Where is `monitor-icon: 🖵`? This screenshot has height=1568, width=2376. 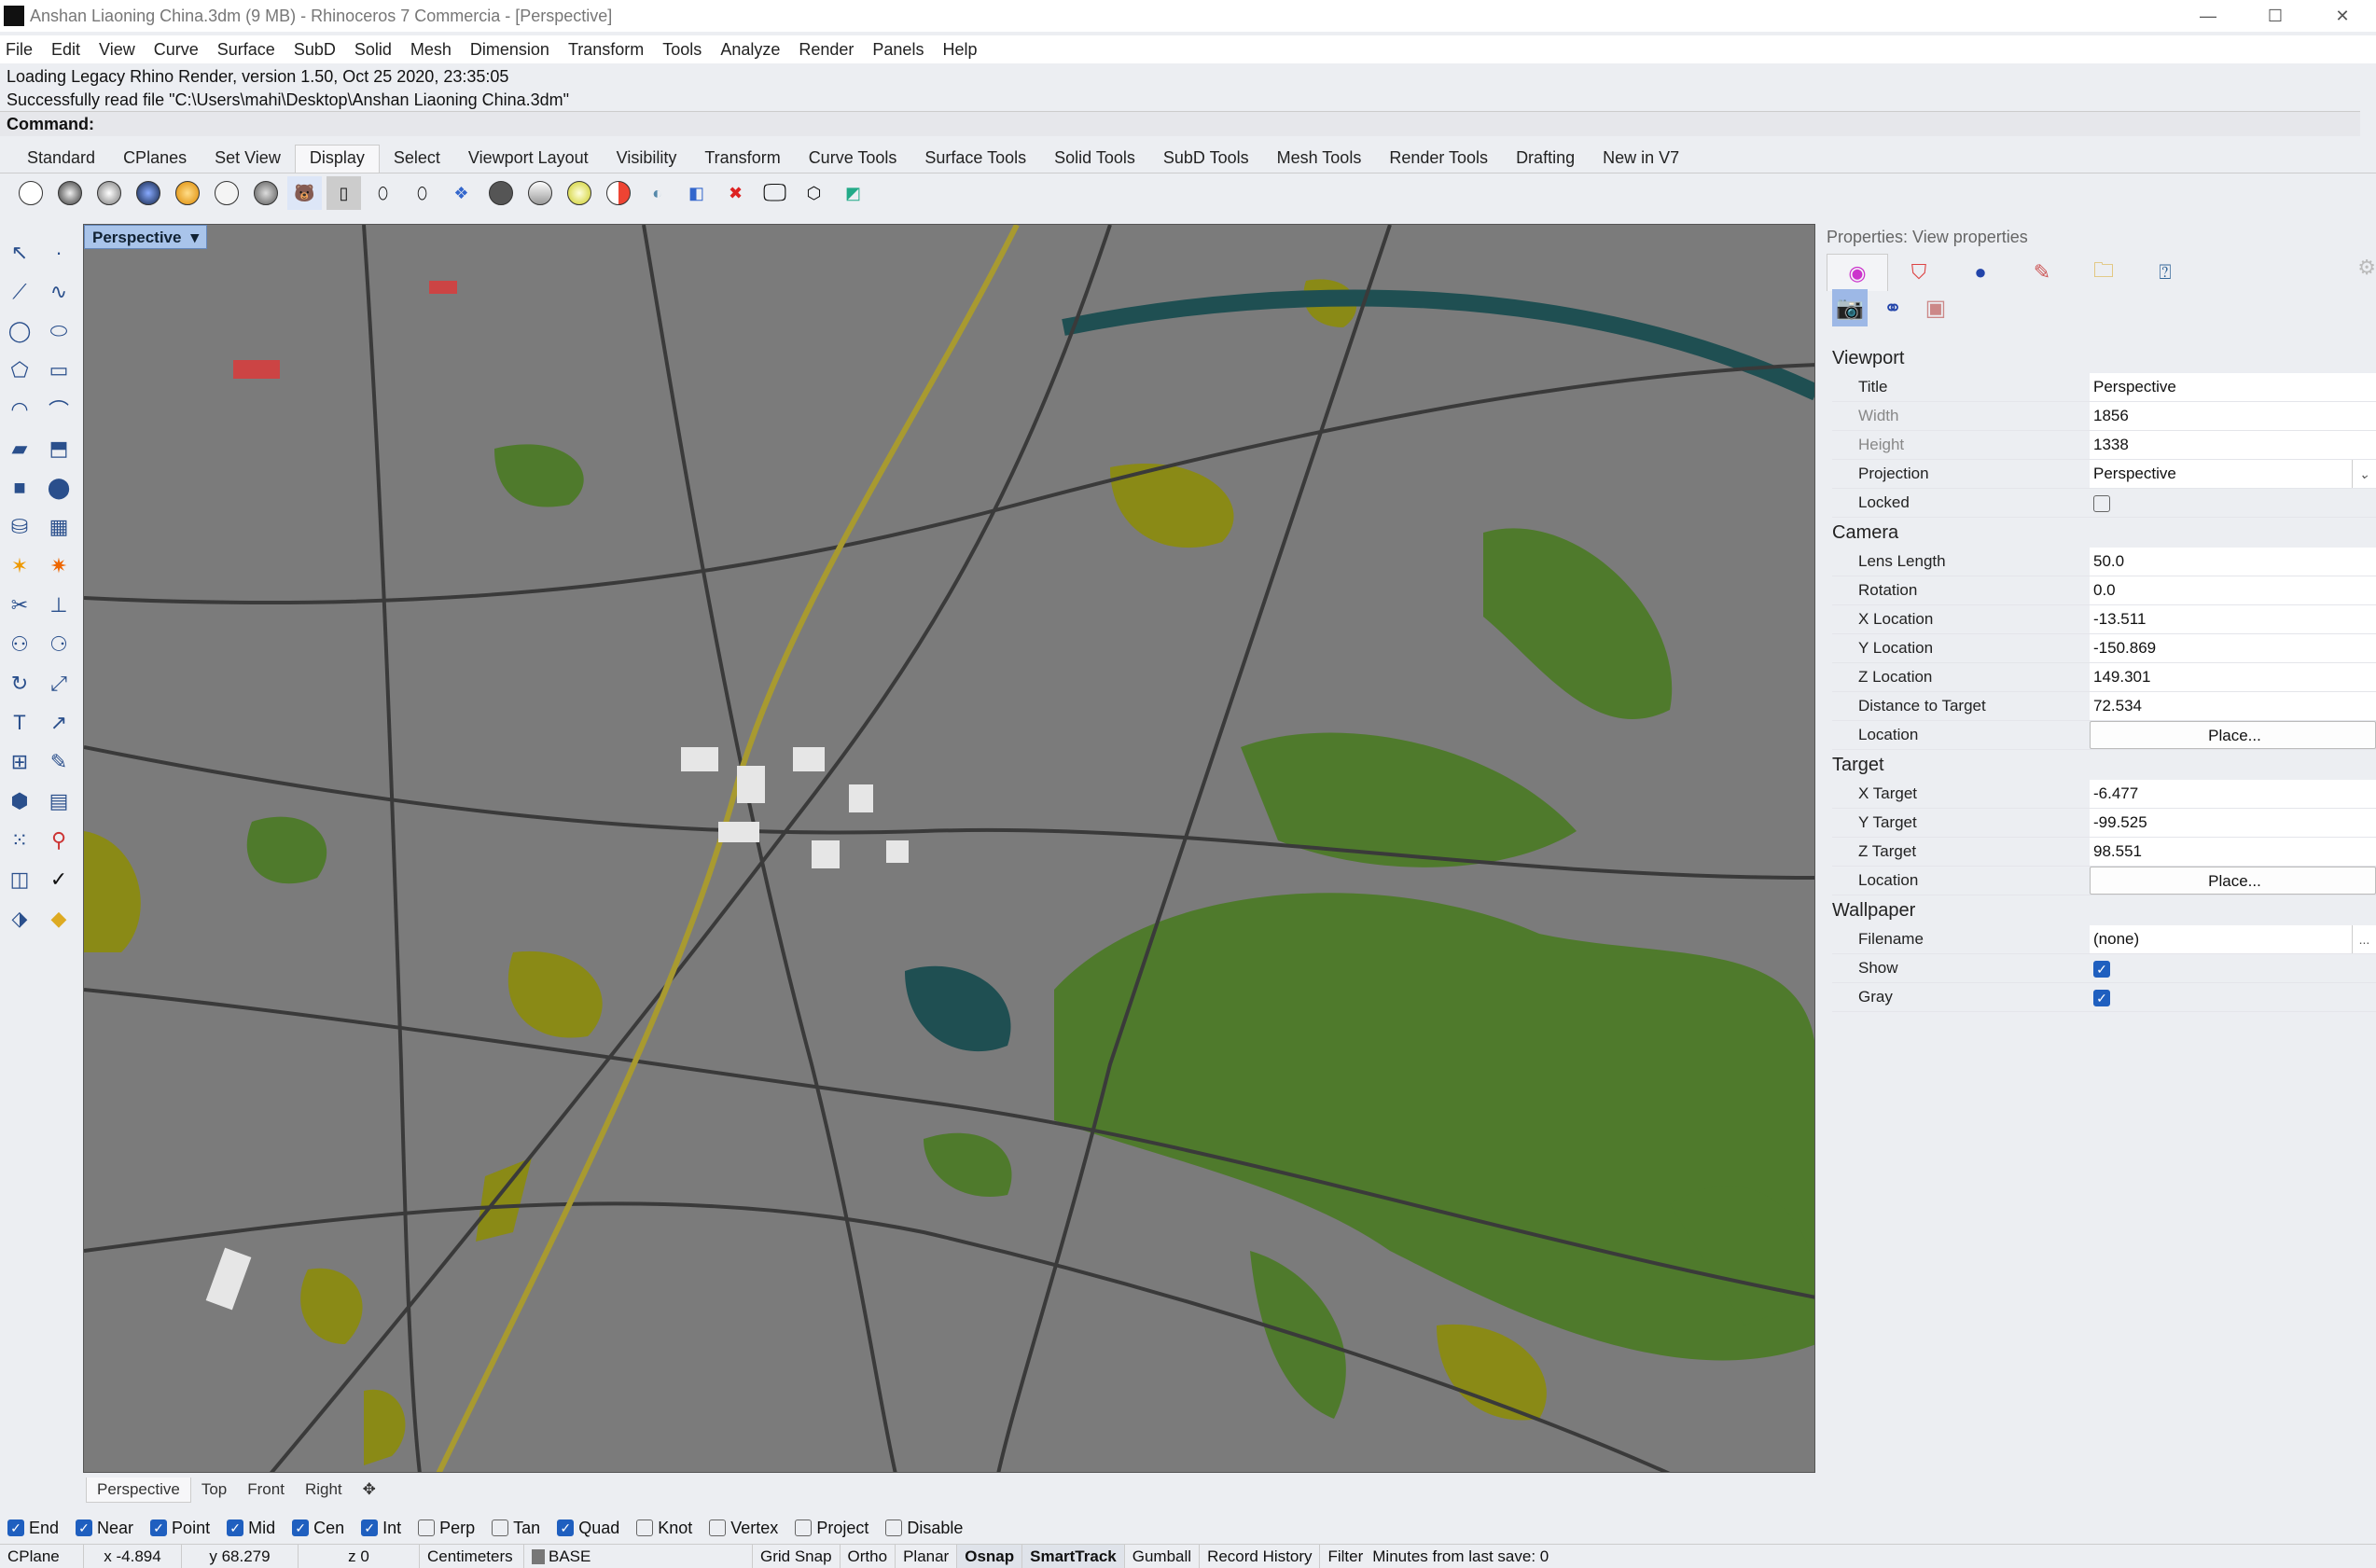 monitor-icon: 🖵 is located at coordinates (774, 193).